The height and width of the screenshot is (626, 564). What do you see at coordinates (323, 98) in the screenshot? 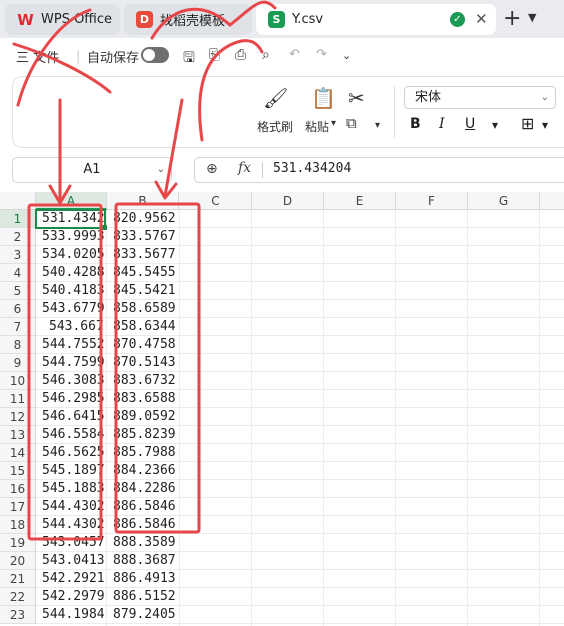
I see `paste-icon: 📋` at bounding box center [323, 98].